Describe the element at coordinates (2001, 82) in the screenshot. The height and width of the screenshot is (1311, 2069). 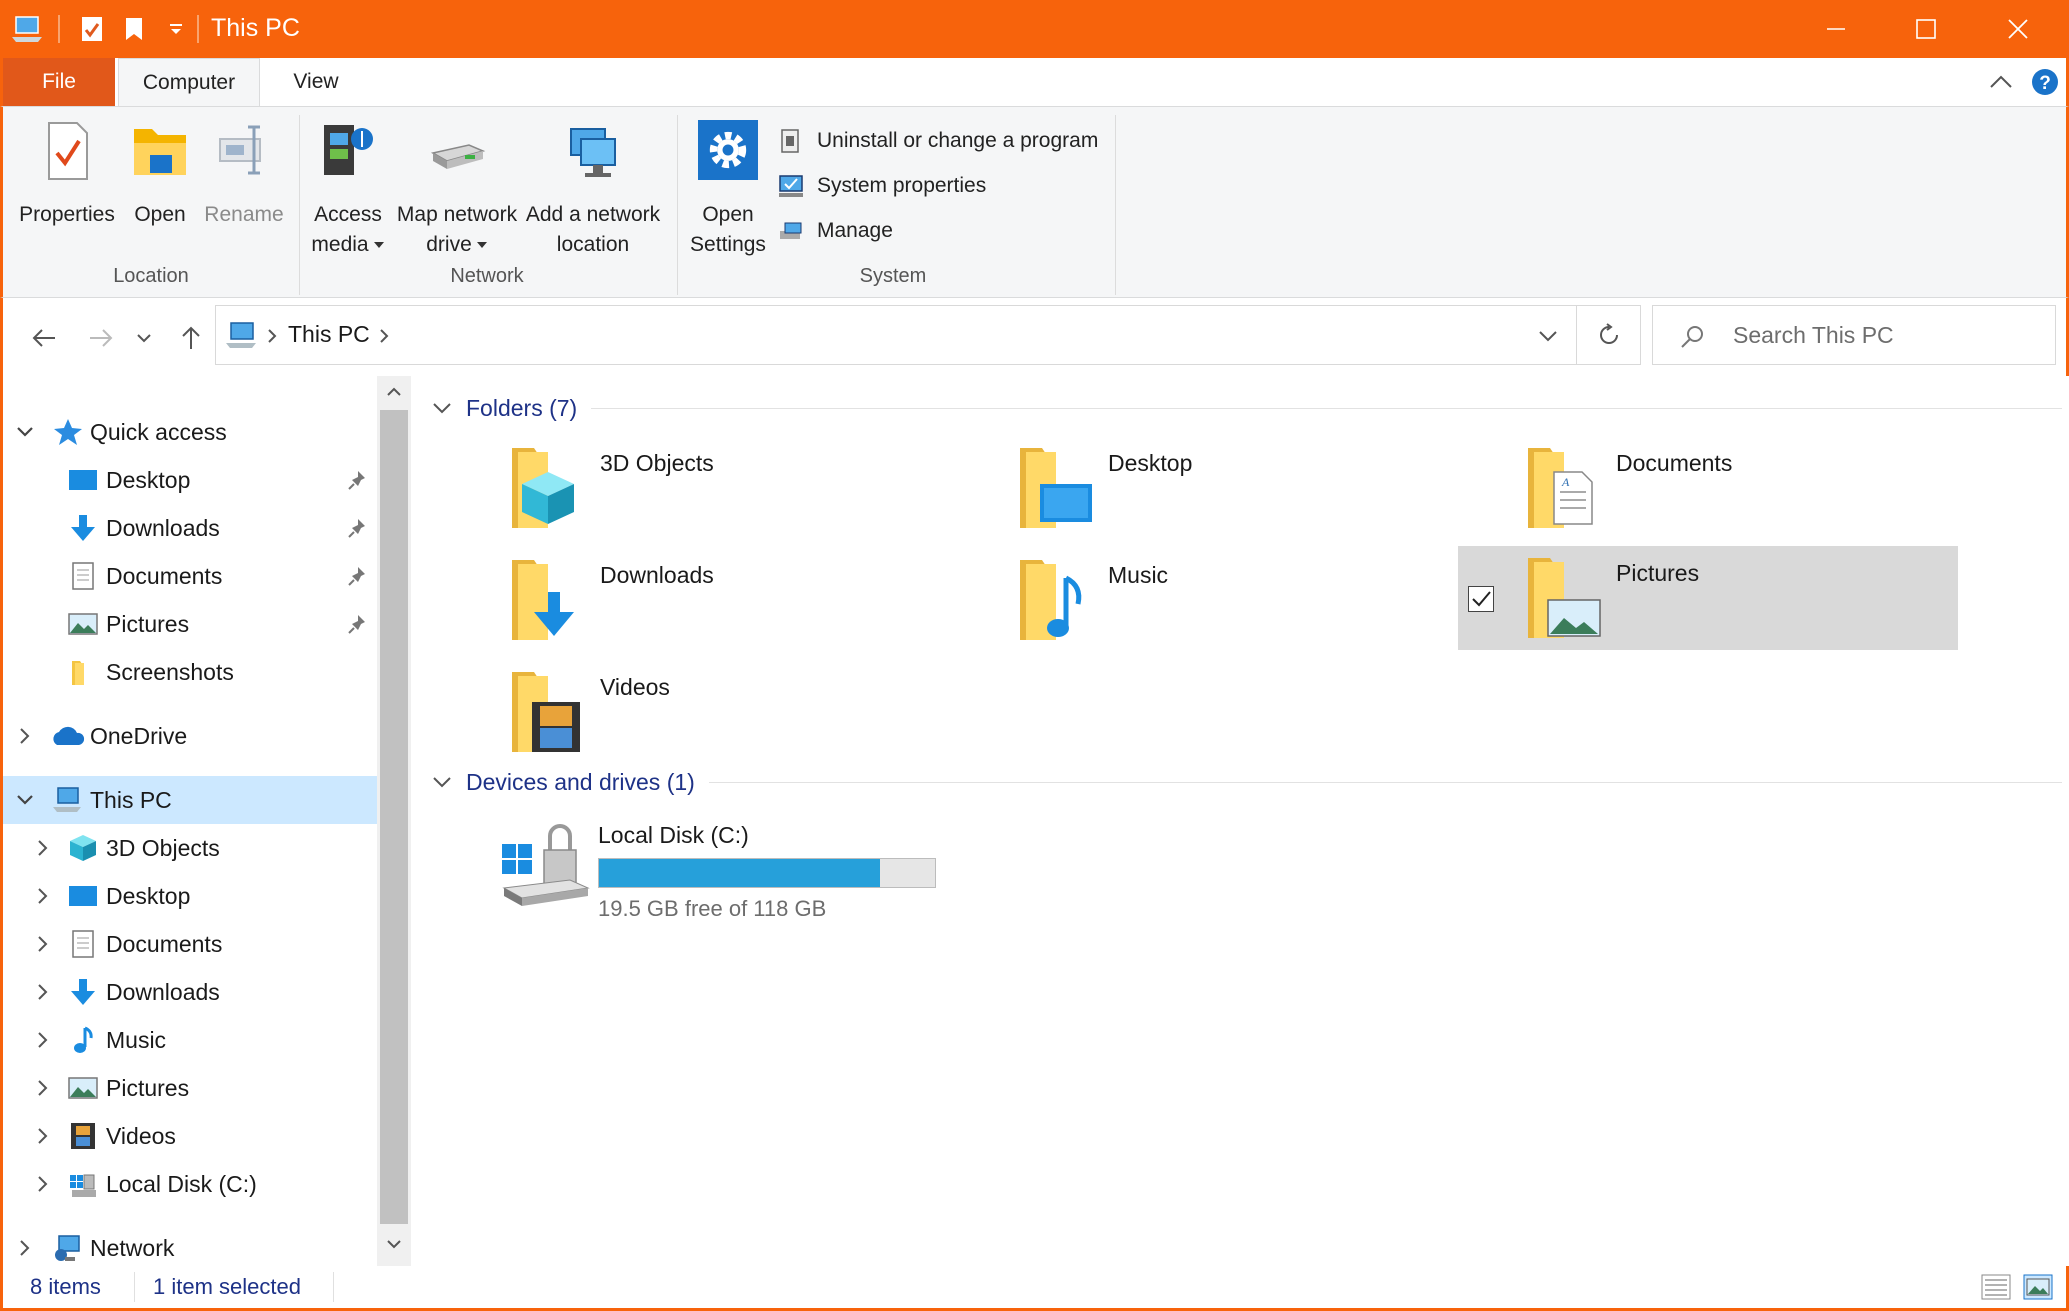
I see `collapse-ribbon-icon` at that location.